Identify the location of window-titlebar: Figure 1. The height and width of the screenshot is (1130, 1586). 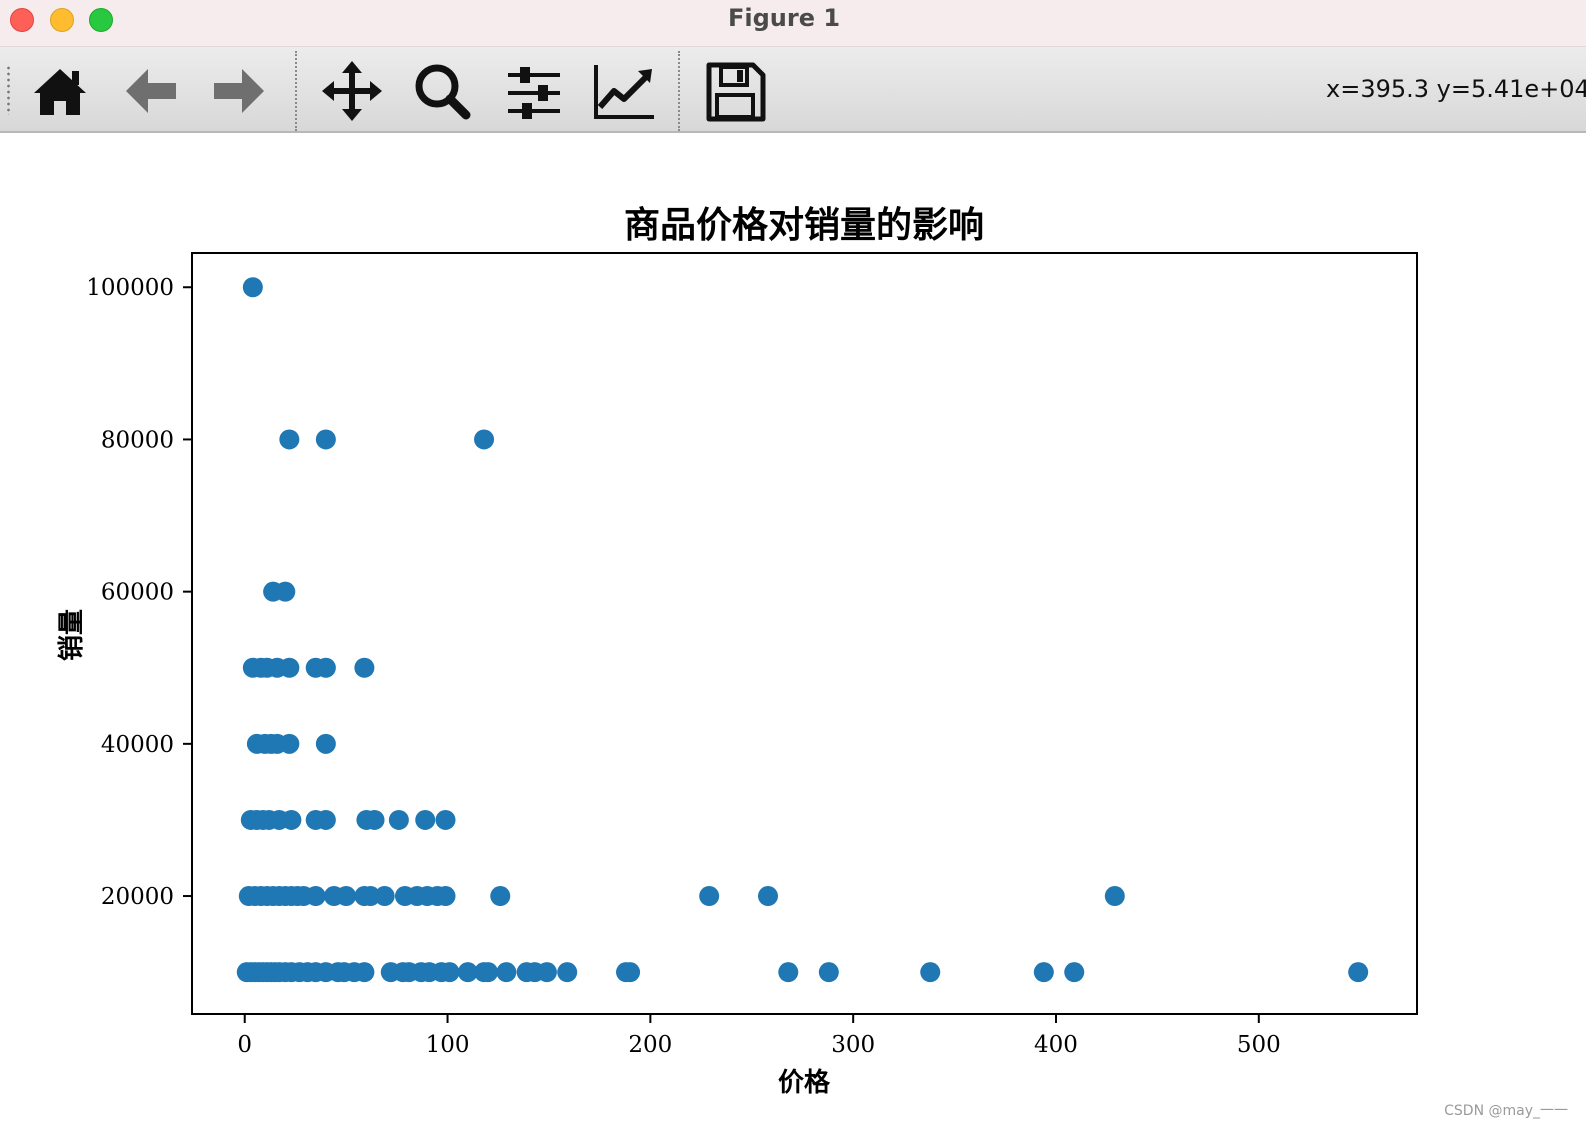
(793, 23).